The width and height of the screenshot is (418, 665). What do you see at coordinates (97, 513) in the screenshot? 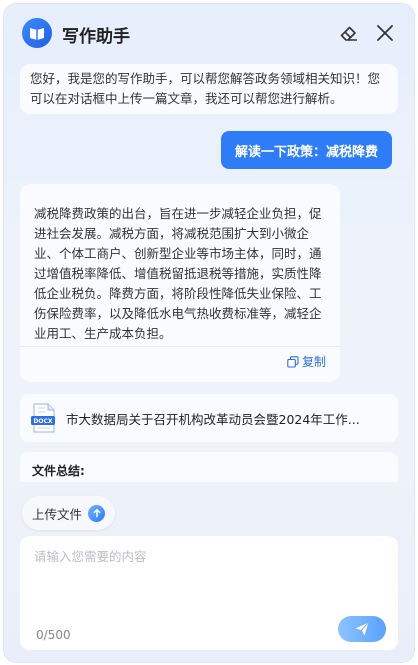
I see `upload-icon` at bounding box center [97, 513].